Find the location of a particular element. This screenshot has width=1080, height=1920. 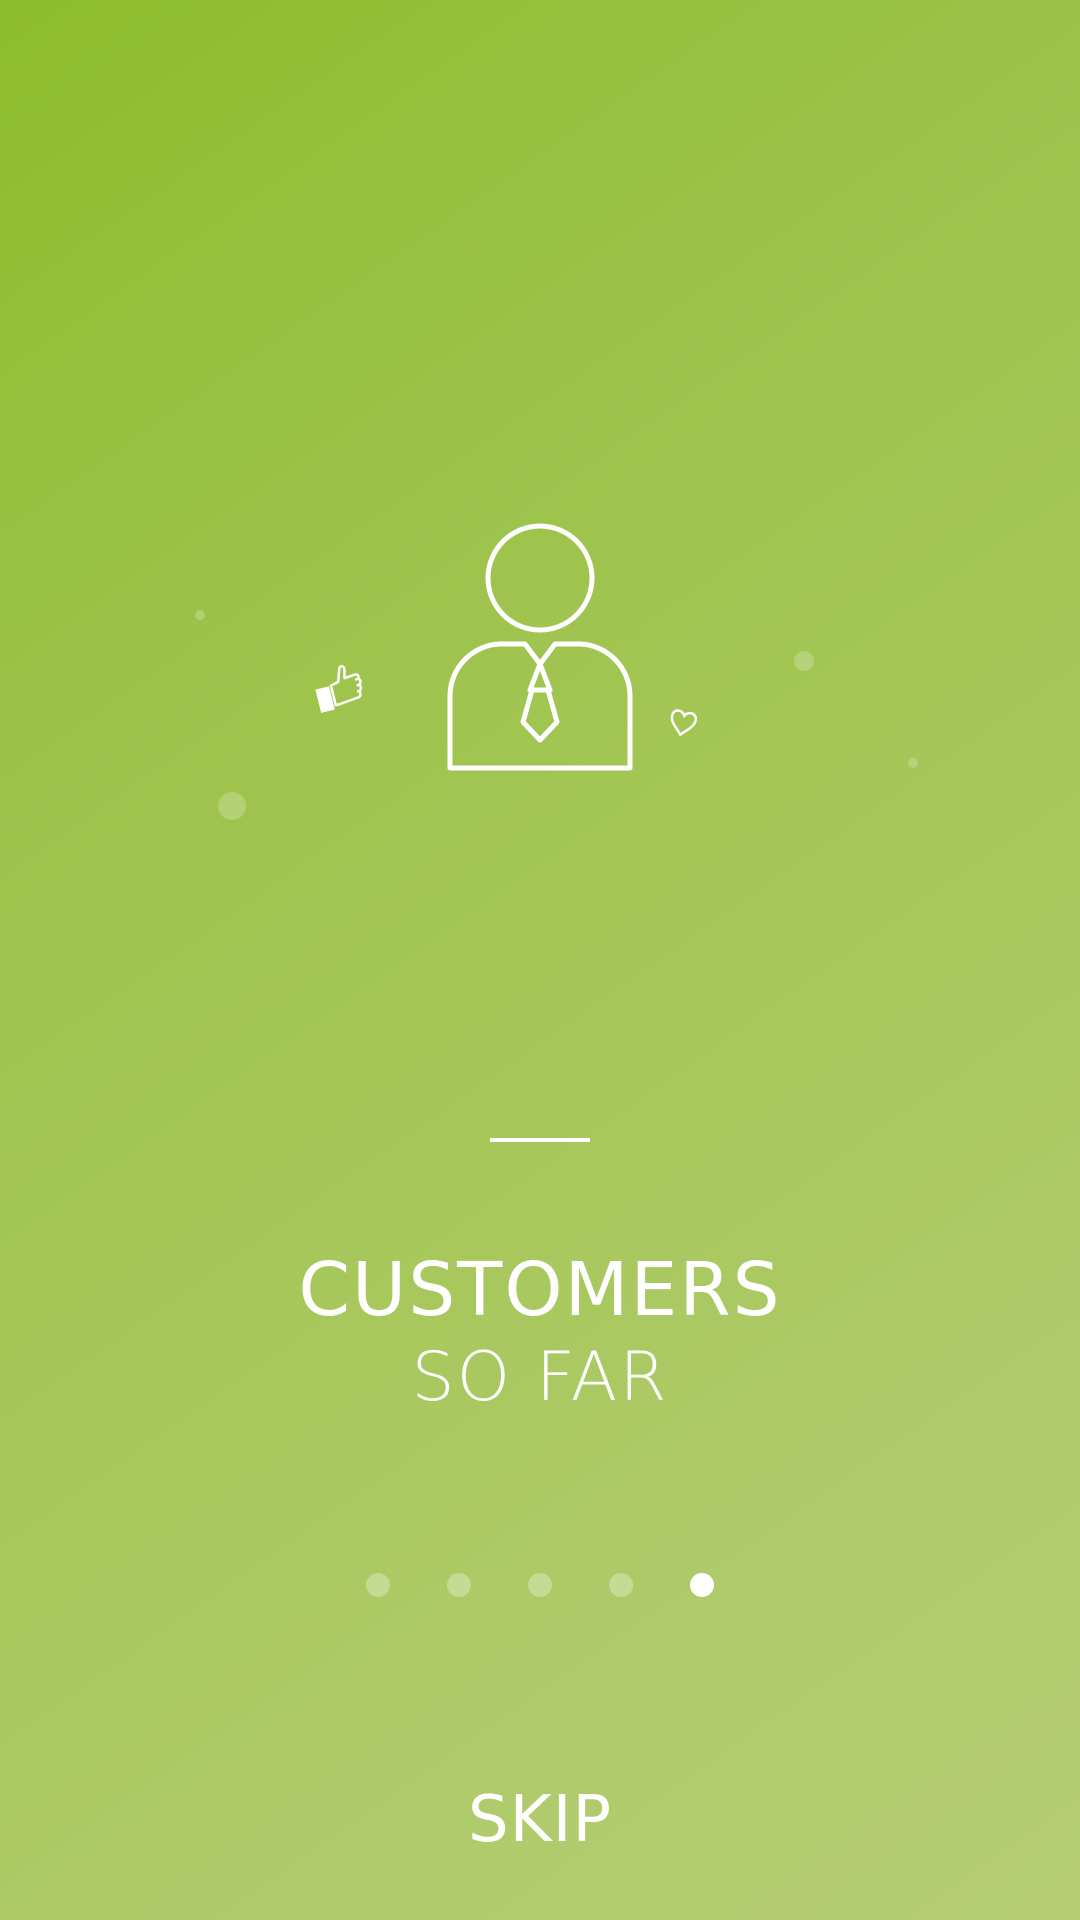

skip-button: SKIP is located at coordinates (540, 1820).